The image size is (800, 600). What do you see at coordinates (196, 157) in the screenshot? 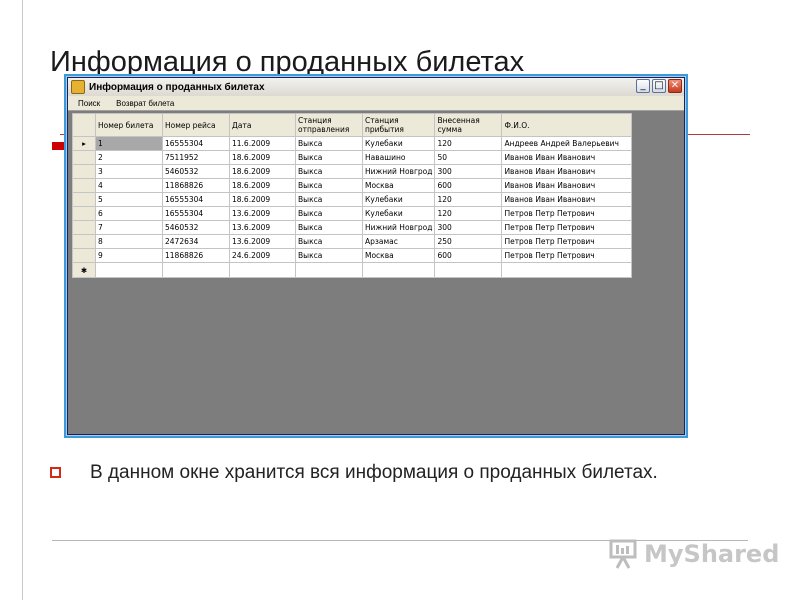
I see `table-cell: 7511952` at bounding box center [196, 157].